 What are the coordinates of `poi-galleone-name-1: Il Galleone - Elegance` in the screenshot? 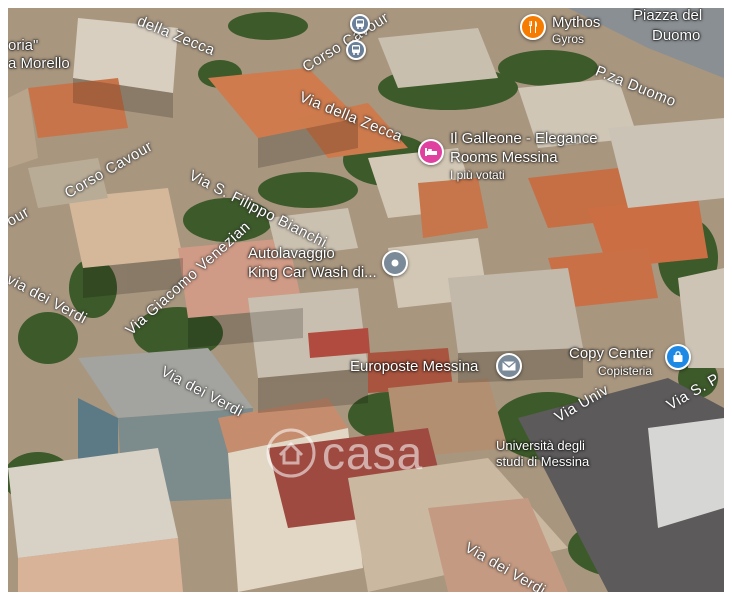 It's located at (524, 138).